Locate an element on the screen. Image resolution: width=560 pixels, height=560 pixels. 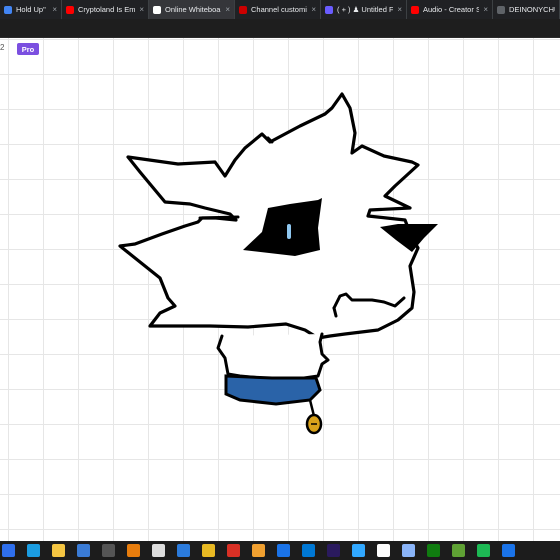
app-toolbar is located at coordinates (280, 28).